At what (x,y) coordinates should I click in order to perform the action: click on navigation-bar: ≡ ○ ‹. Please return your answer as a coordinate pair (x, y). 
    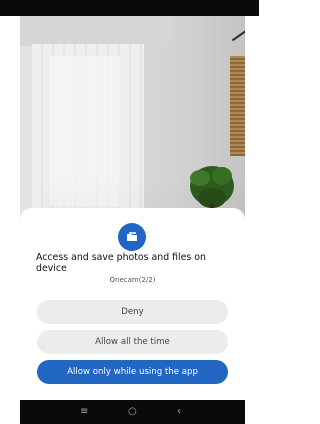
    Looking at the image, I should click on (132, 412).